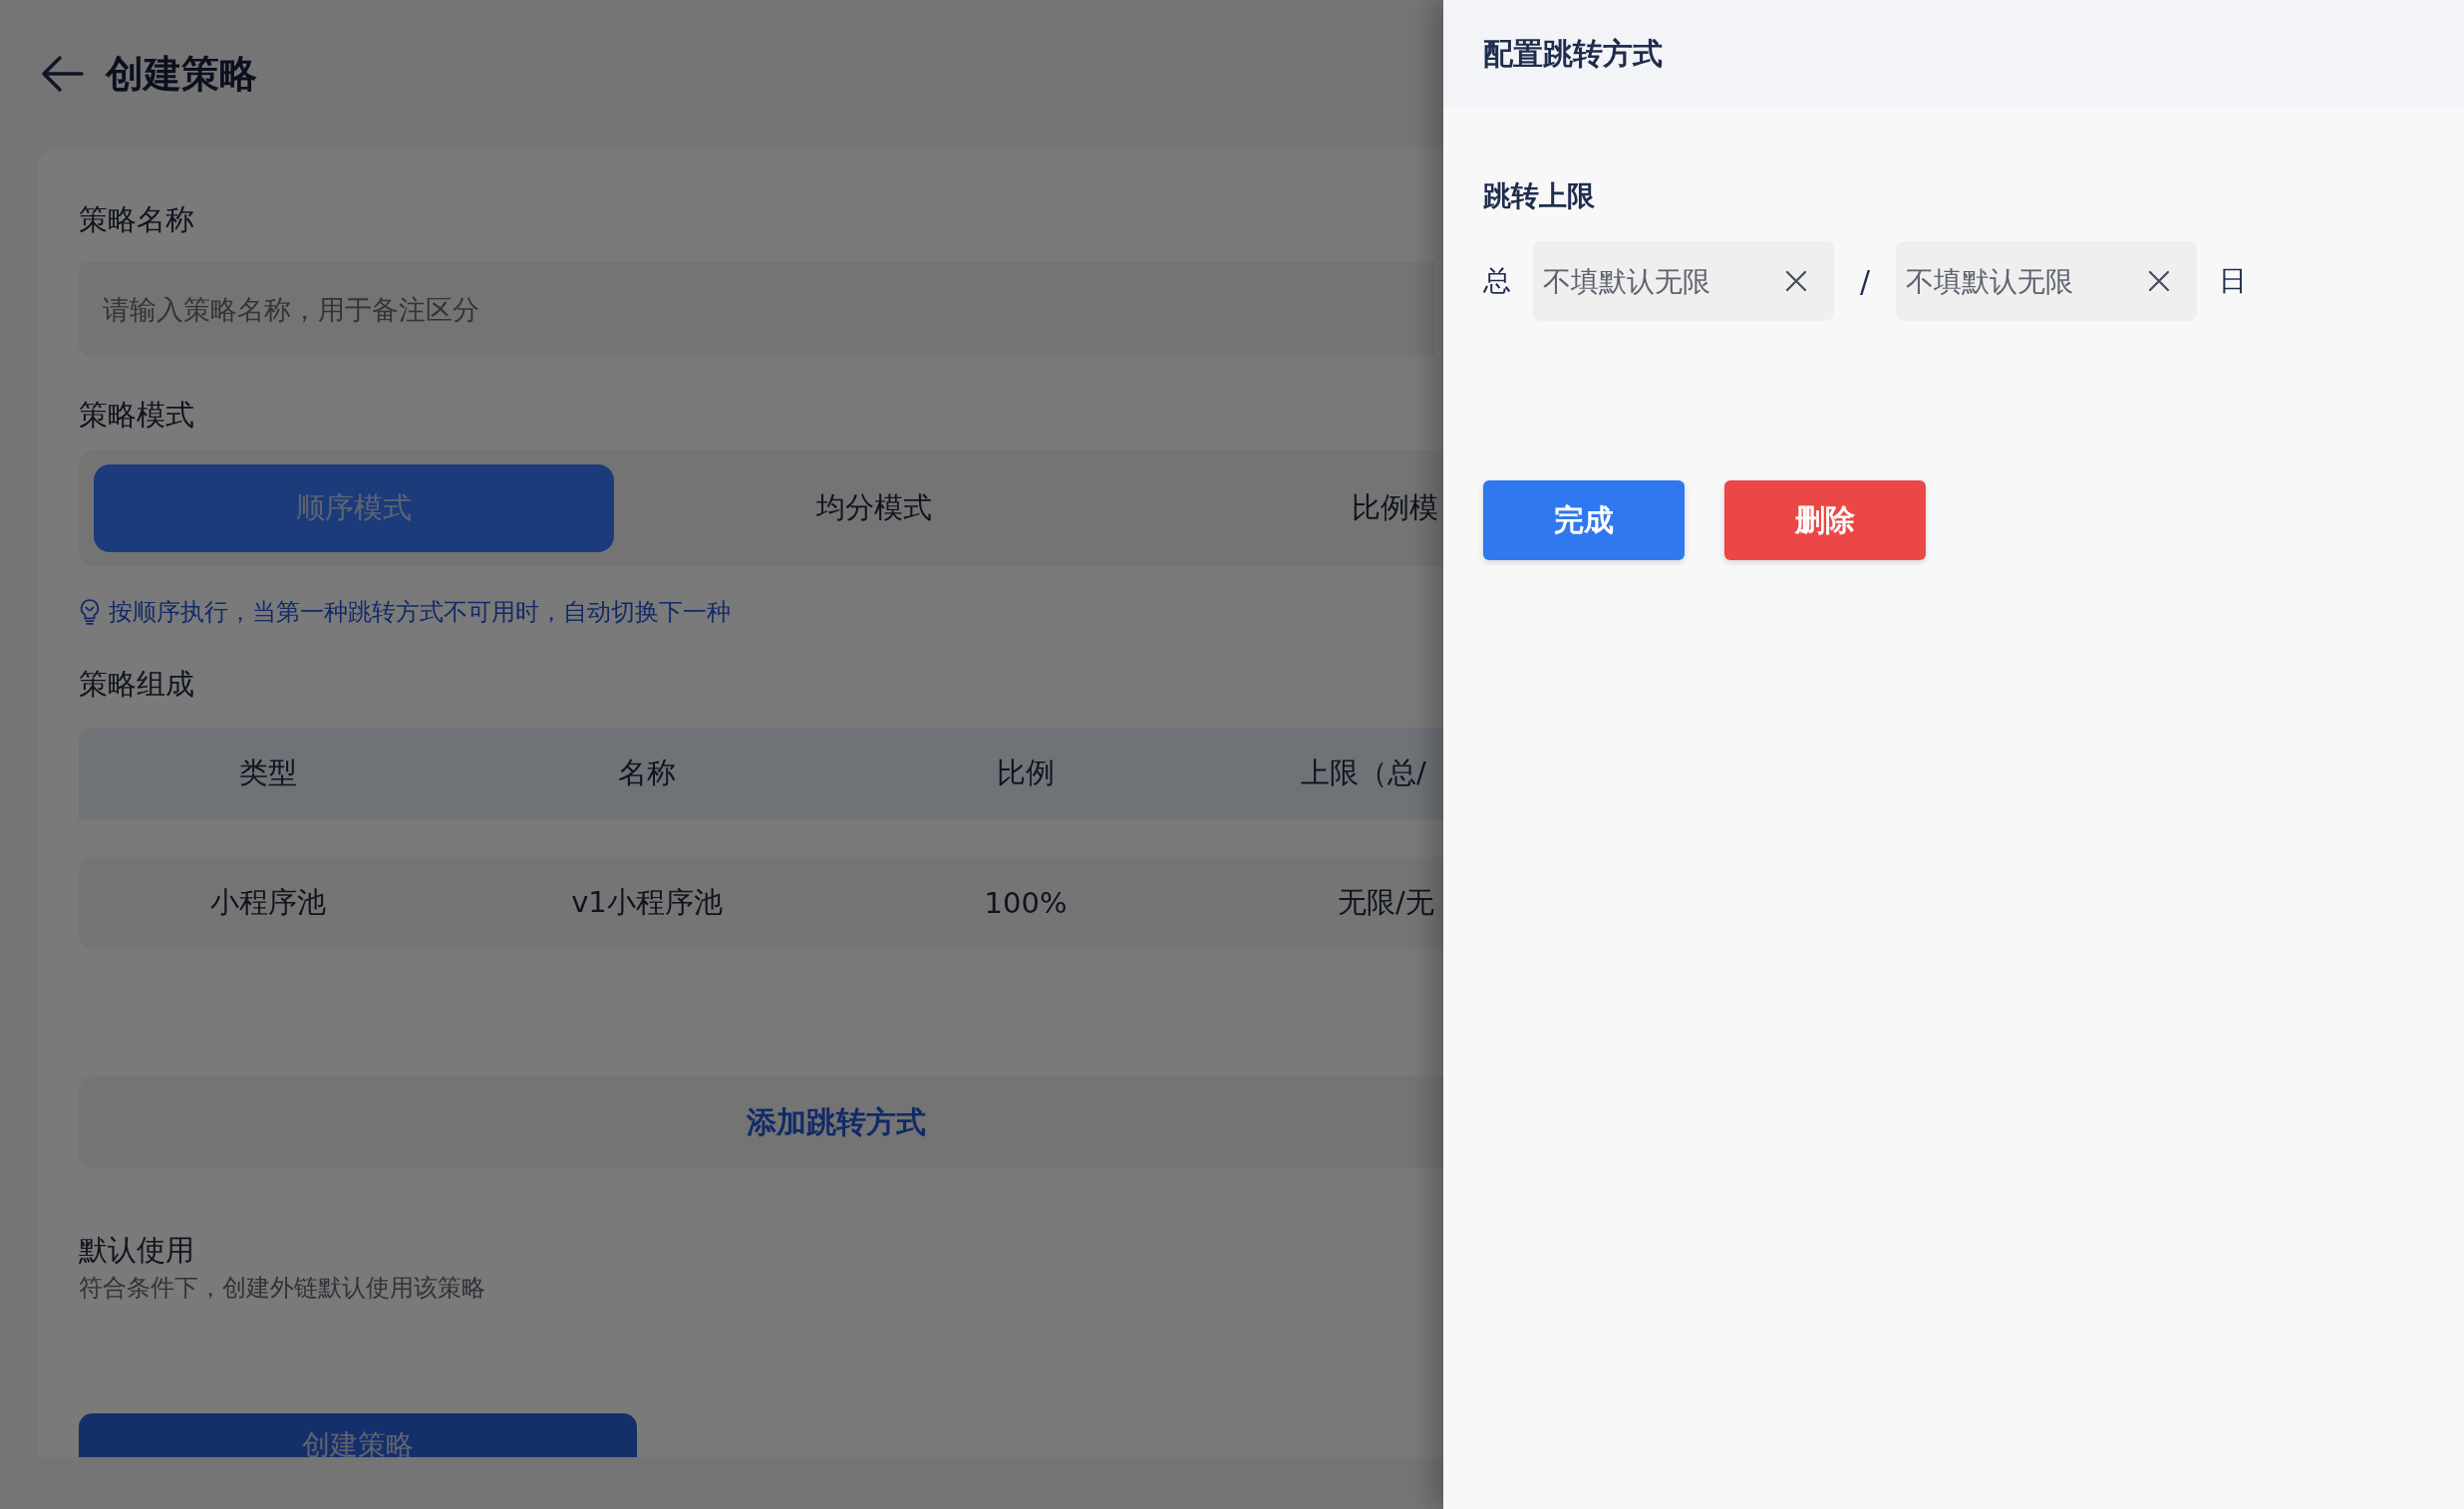  What do you see at coordinates (137, 415) in the screenshot?
I see `field-label: 策略模式` at bounding box center [137, 415].